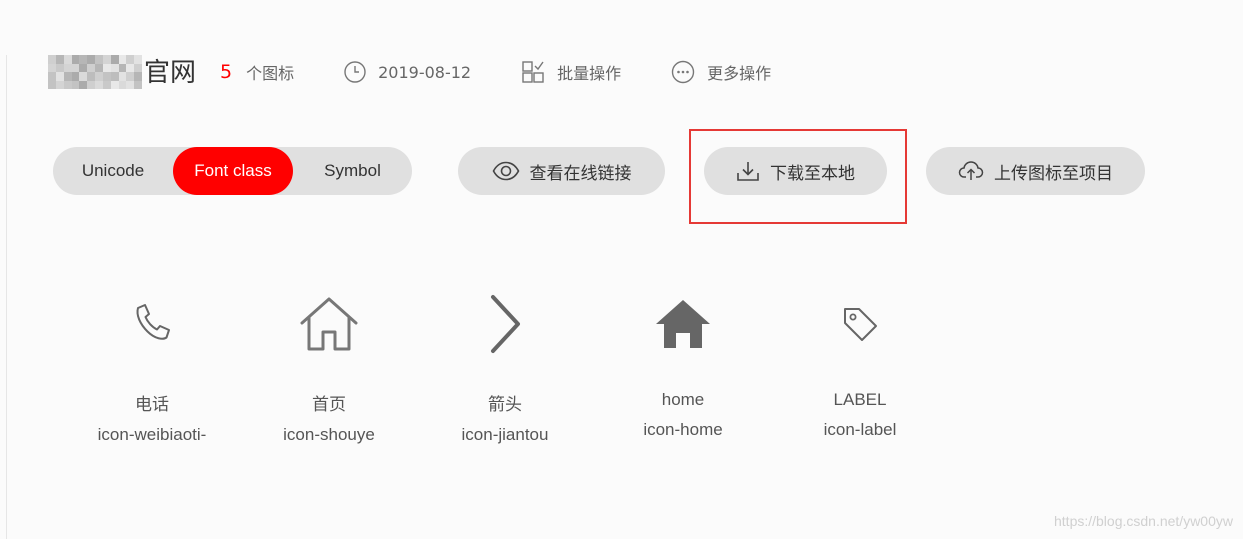 This screenshot has width=1243, height=539. I want to click on view-online-link-button: 查看在线链接, so click(561, 171).